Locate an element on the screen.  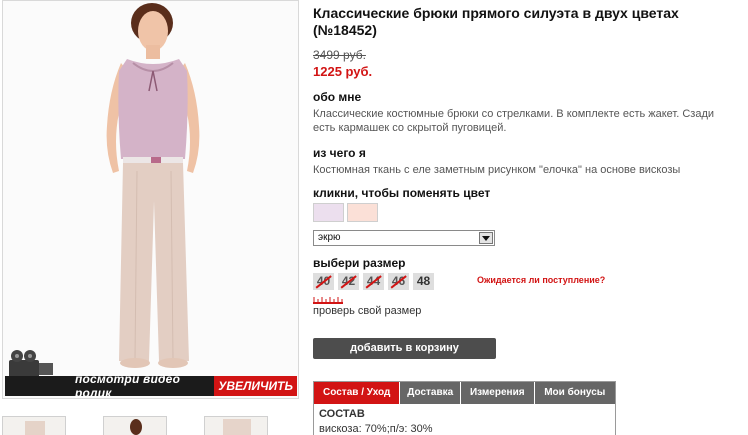
color-swatch-lilac is located at coordinates (328, 212).